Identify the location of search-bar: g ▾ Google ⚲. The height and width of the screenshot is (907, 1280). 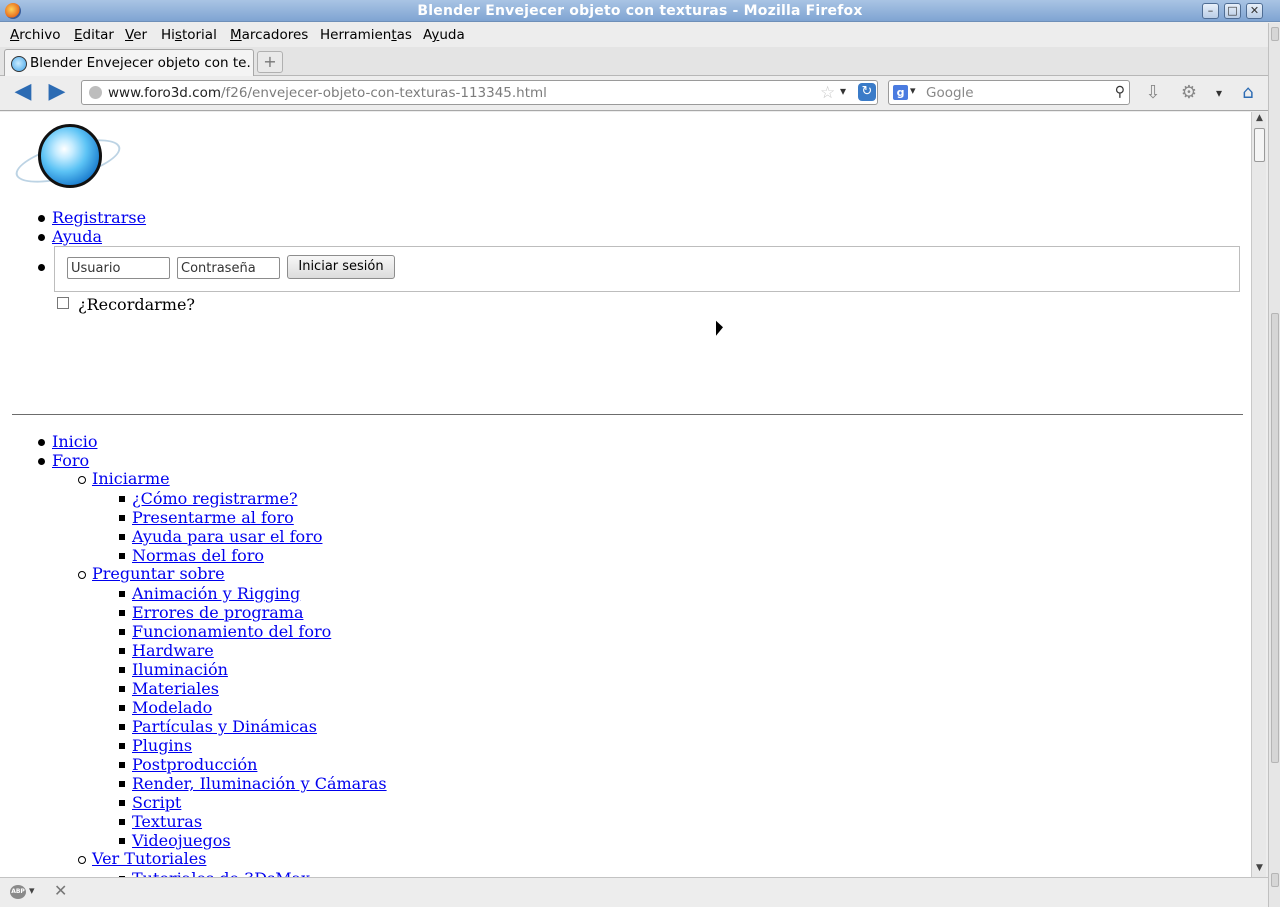
(1009, 92).